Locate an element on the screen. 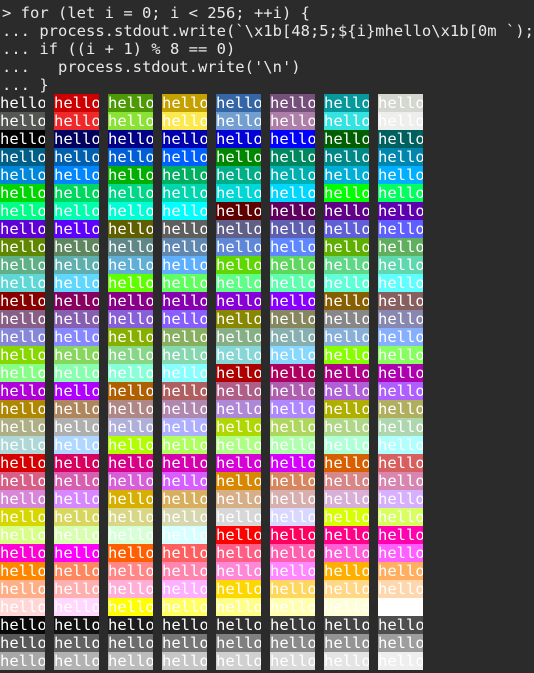 Image resolution: width=534 pixels, height=673 pixels. code-line: ... process.stdout.write('\n') is located at coordinates (151, 67).